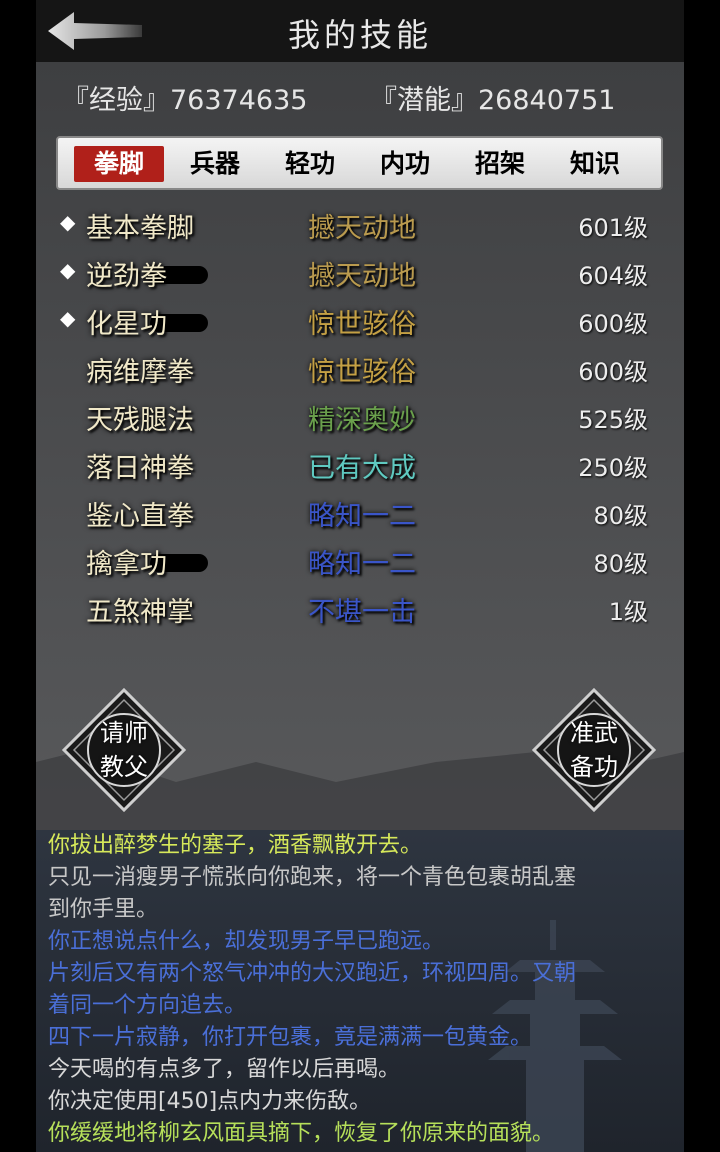 The height and width of the screenshot is (1152, 720). Describe the element at coordinates (613, 228) in the screenshot. I see `skill-level-number: 601级` at that location.